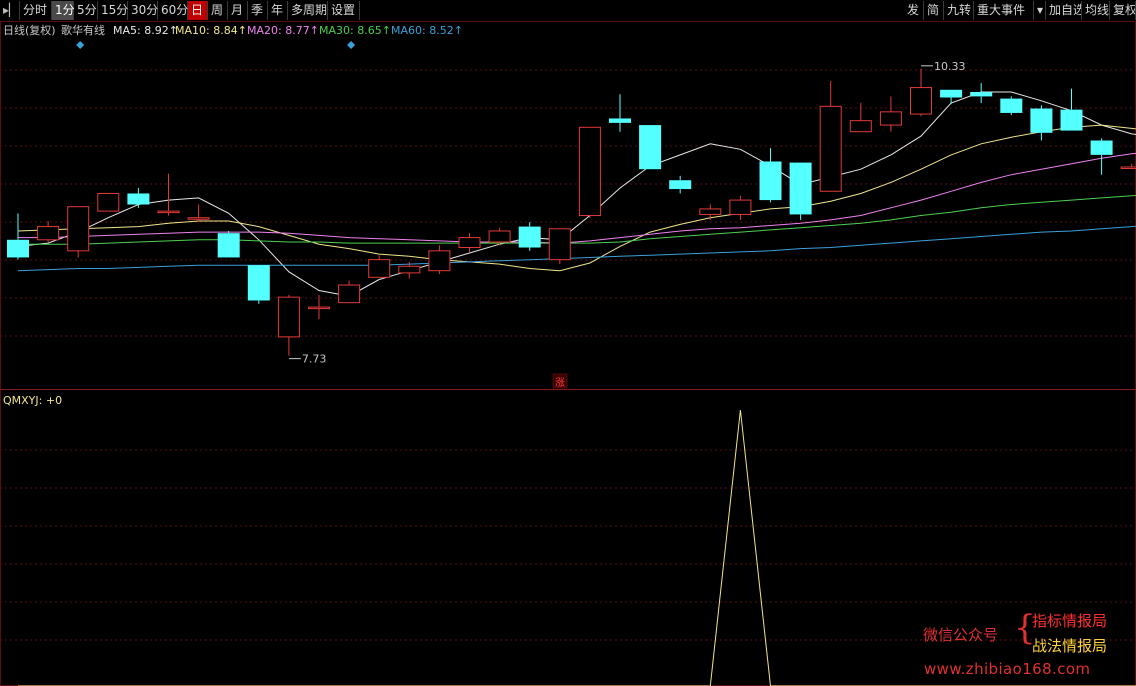  I want to click on tab-60min: 60分, so click(173, 10).